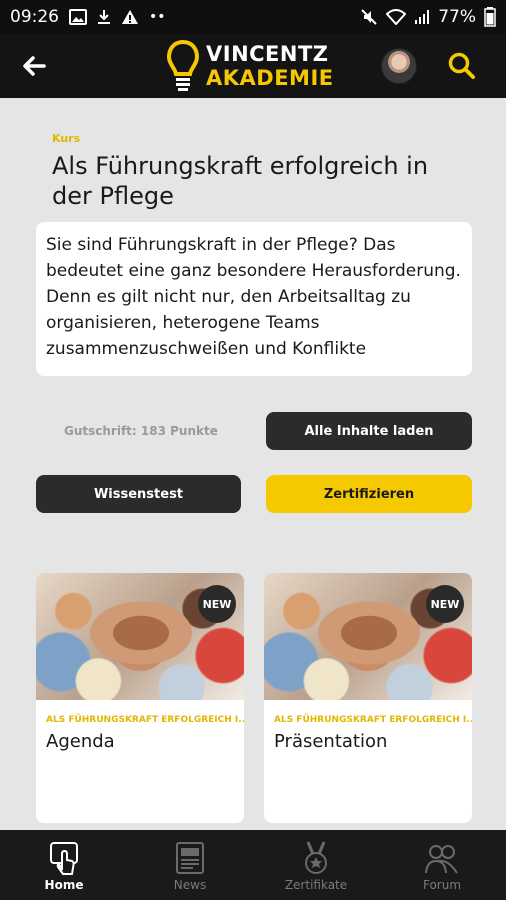  What do you see at coordinates (399, 66) in the screenshot?
I see `user-avatar` at bounding box center [399, 66].